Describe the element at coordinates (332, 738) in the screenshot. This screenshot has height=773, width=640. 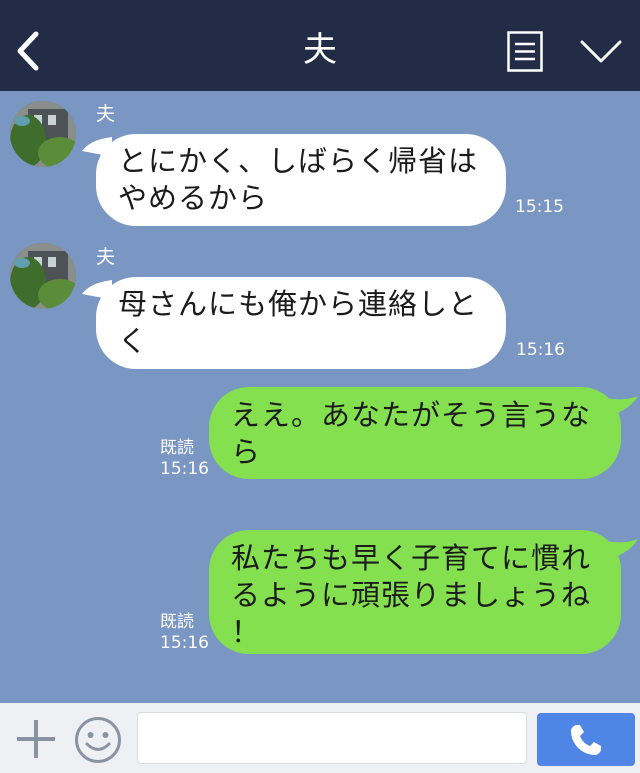
I see `message-input` at that location.